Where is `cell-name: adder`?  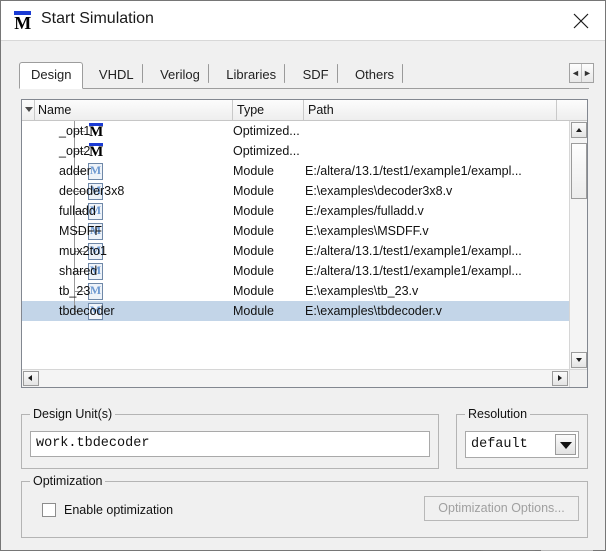 cell-name: adder is located at coordinates (133, 171).